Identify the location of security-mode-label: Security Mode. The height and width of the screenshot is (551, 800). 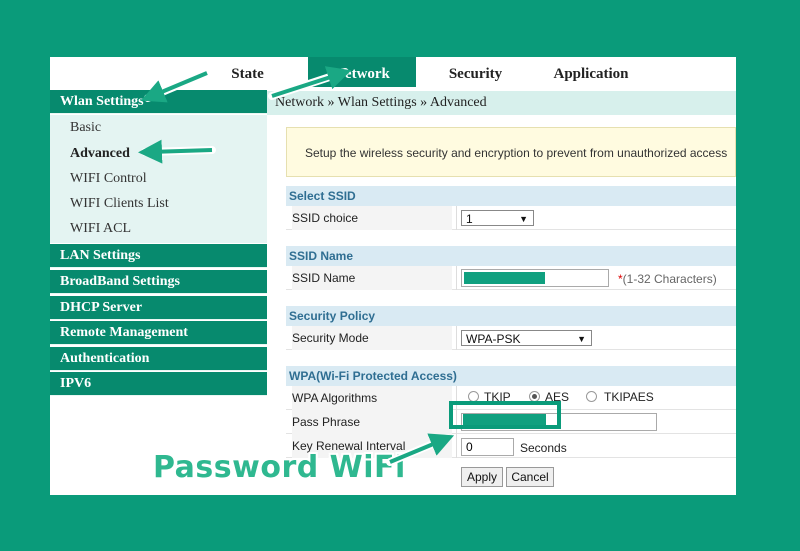
(372, 338).